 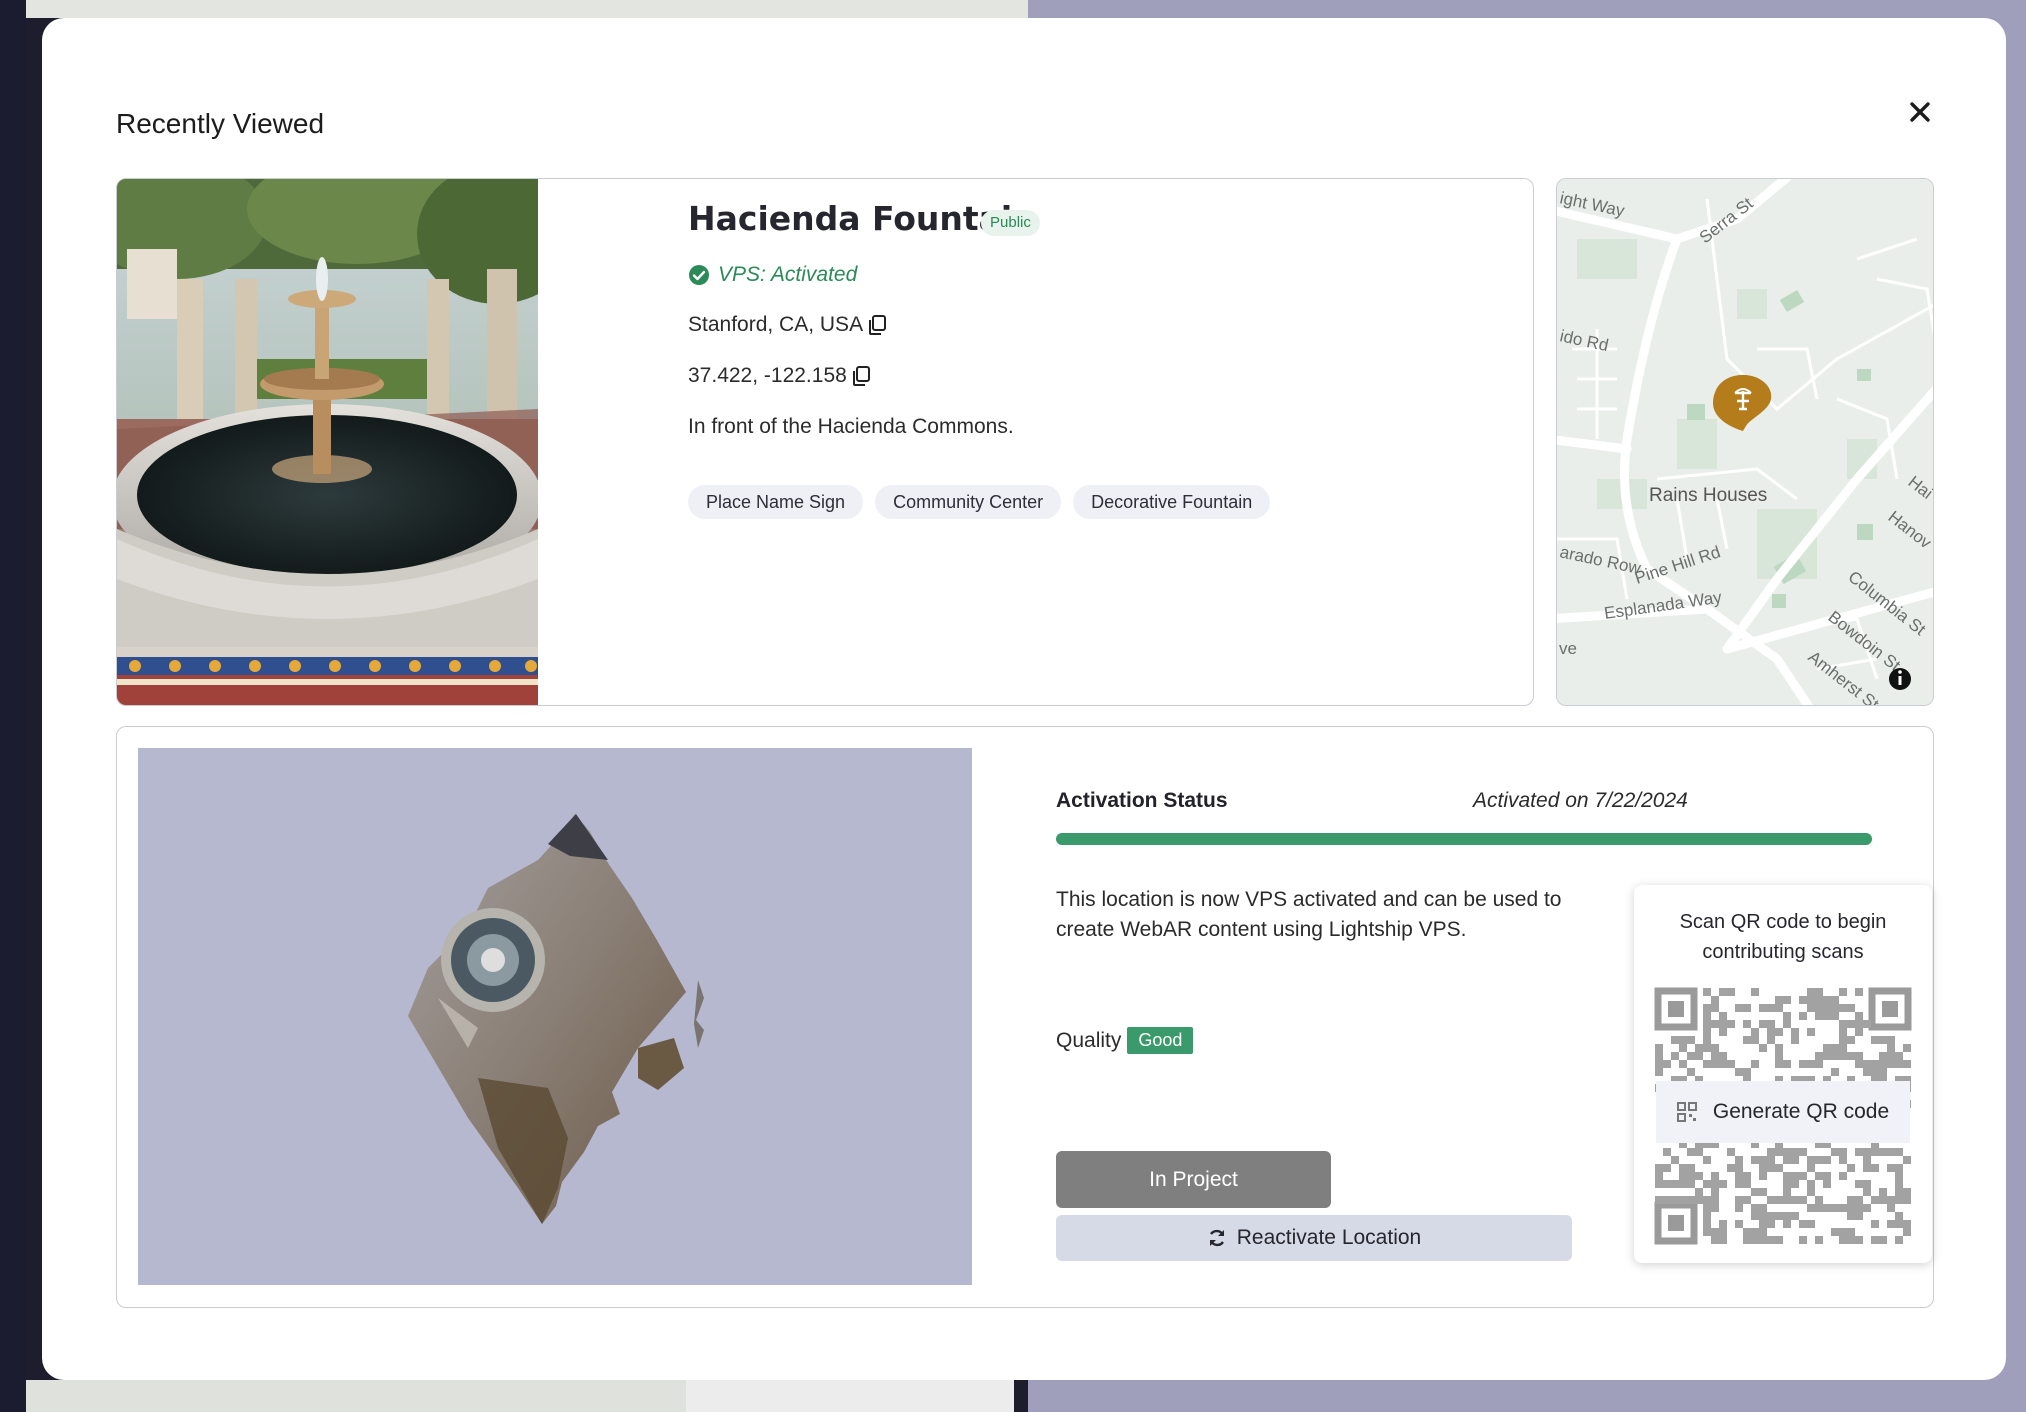 I want to click on location-description: In front of the Hacienda Commons., so click(x=851, y=426).